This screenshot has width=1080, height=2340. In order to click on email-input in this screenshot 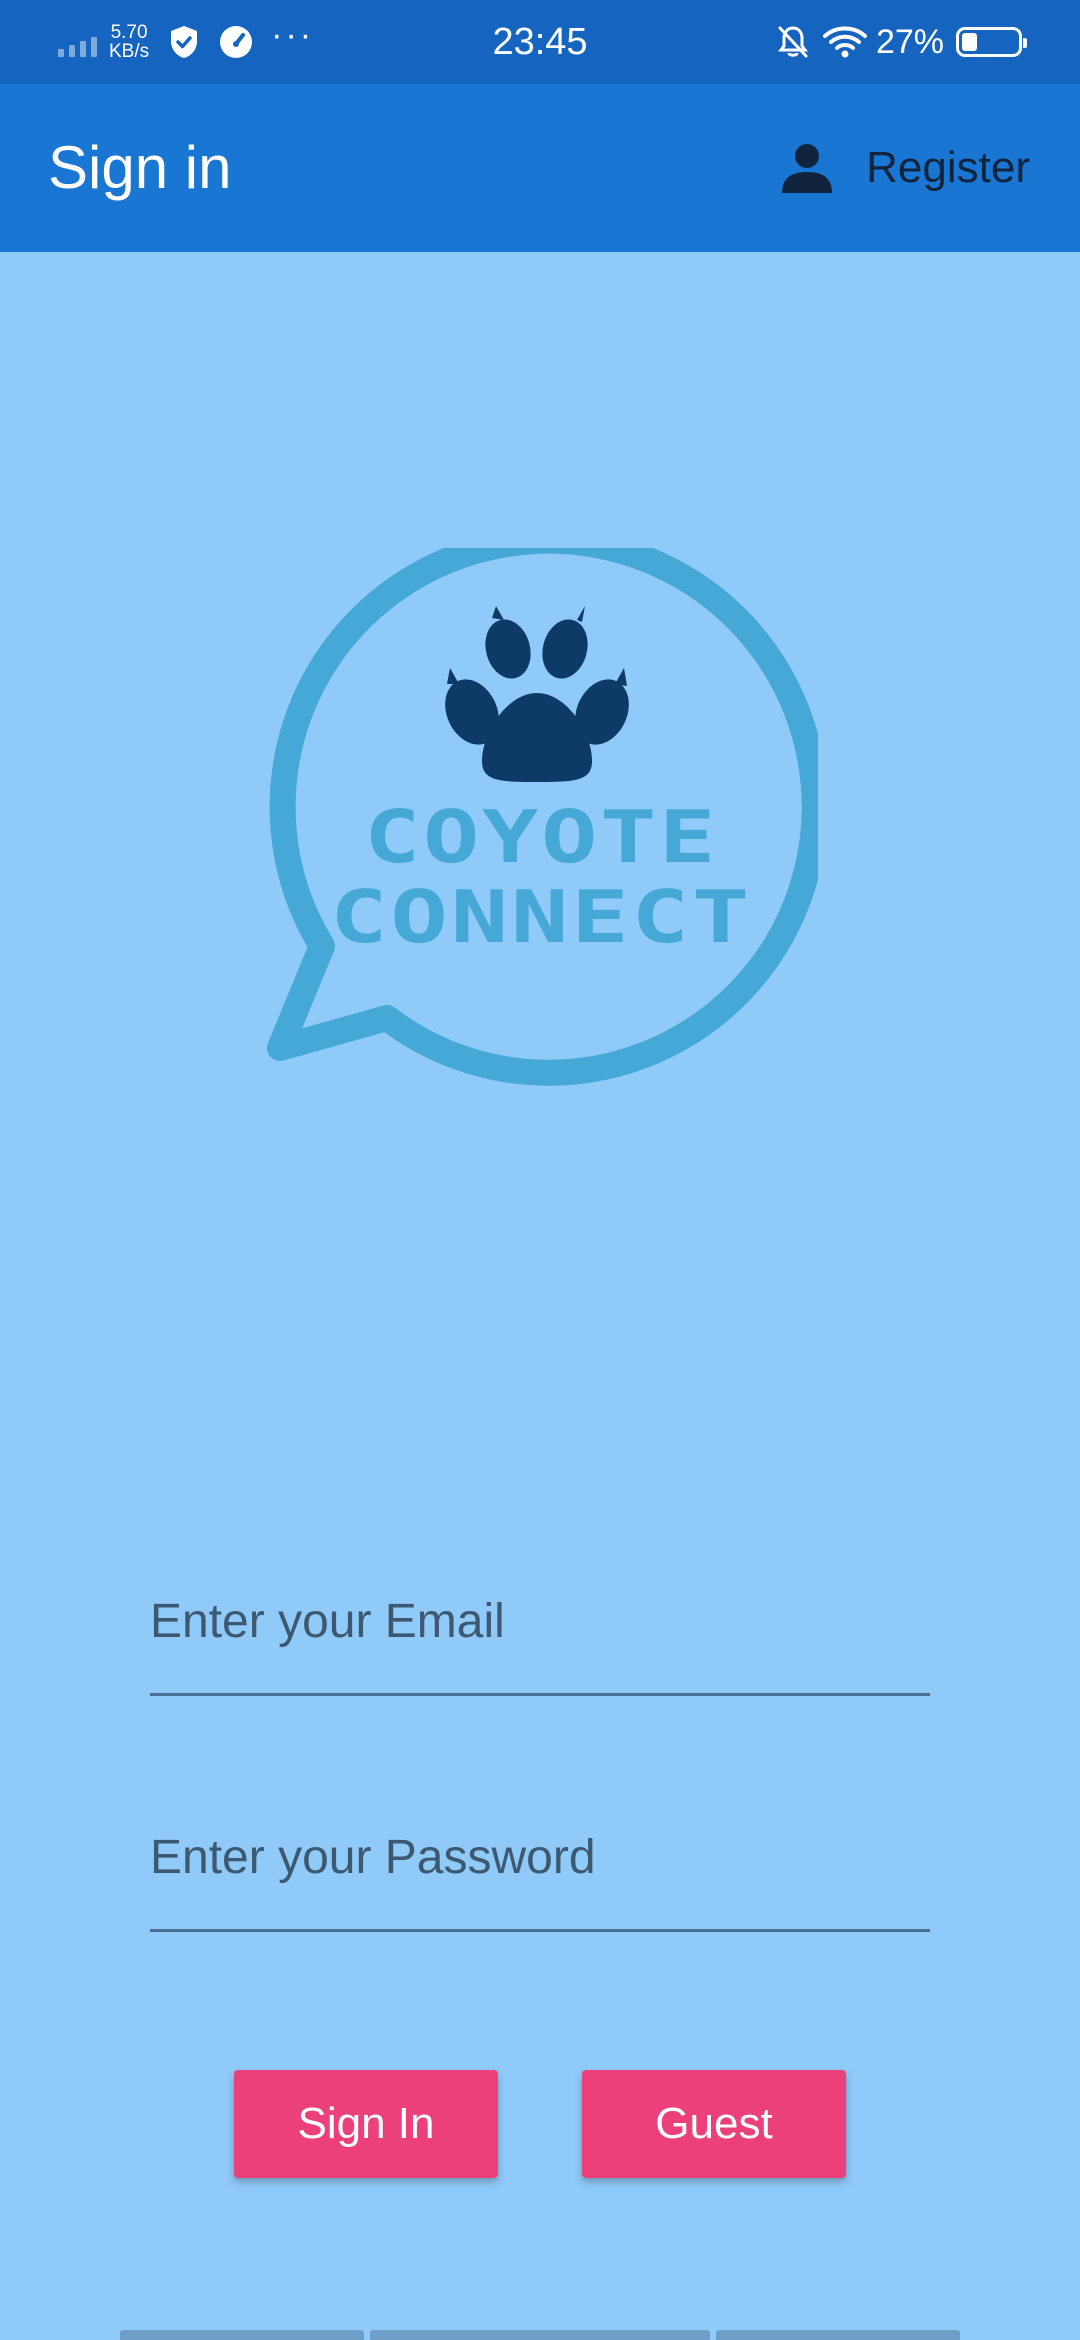, I will do `click(540, 1621)`.